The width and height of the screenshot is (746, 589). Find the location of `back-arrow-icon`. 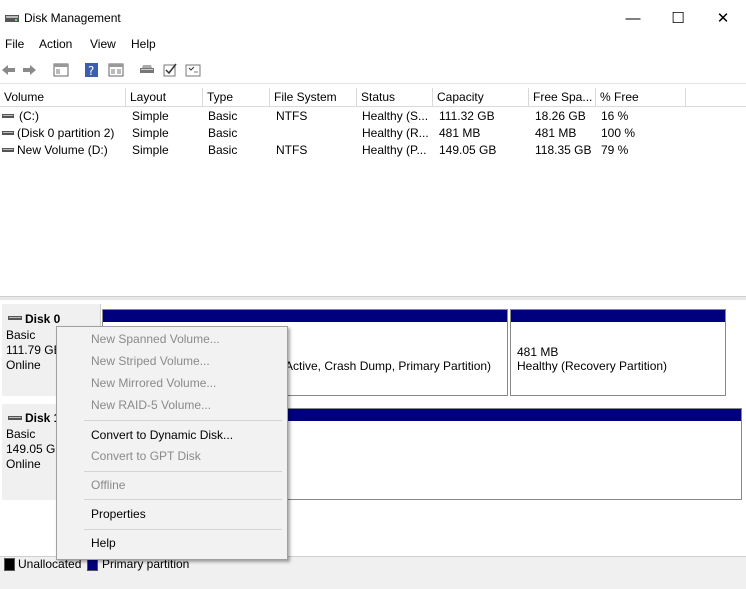

back-arrow-icon is located at coordinates (8, 70).